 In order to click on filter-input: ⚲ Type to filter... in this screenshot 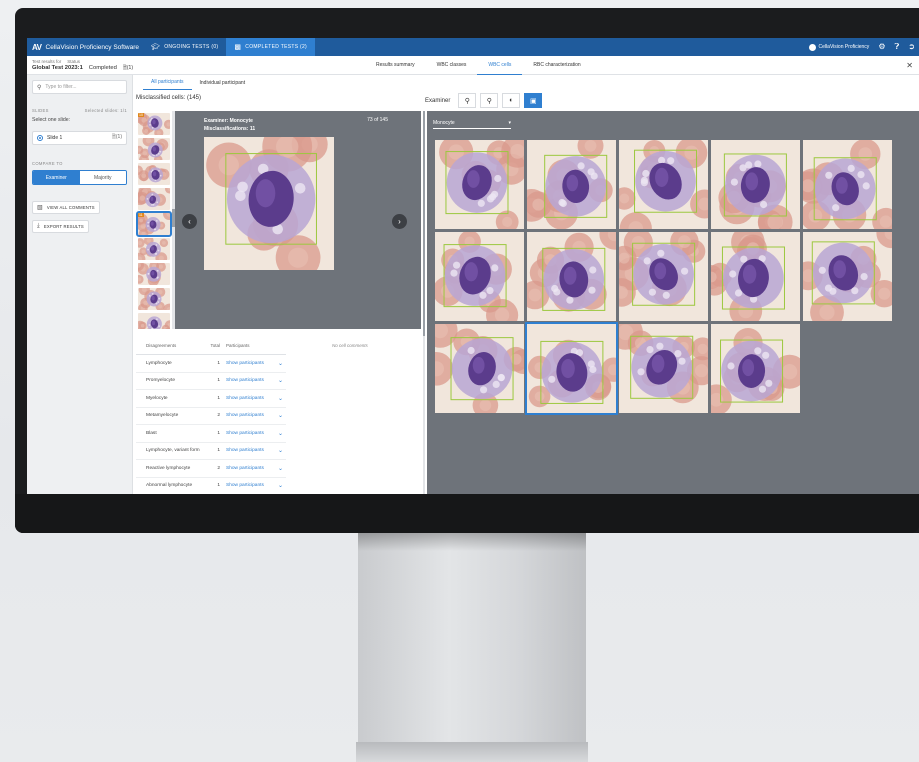, I will do `click(79, 87)`.